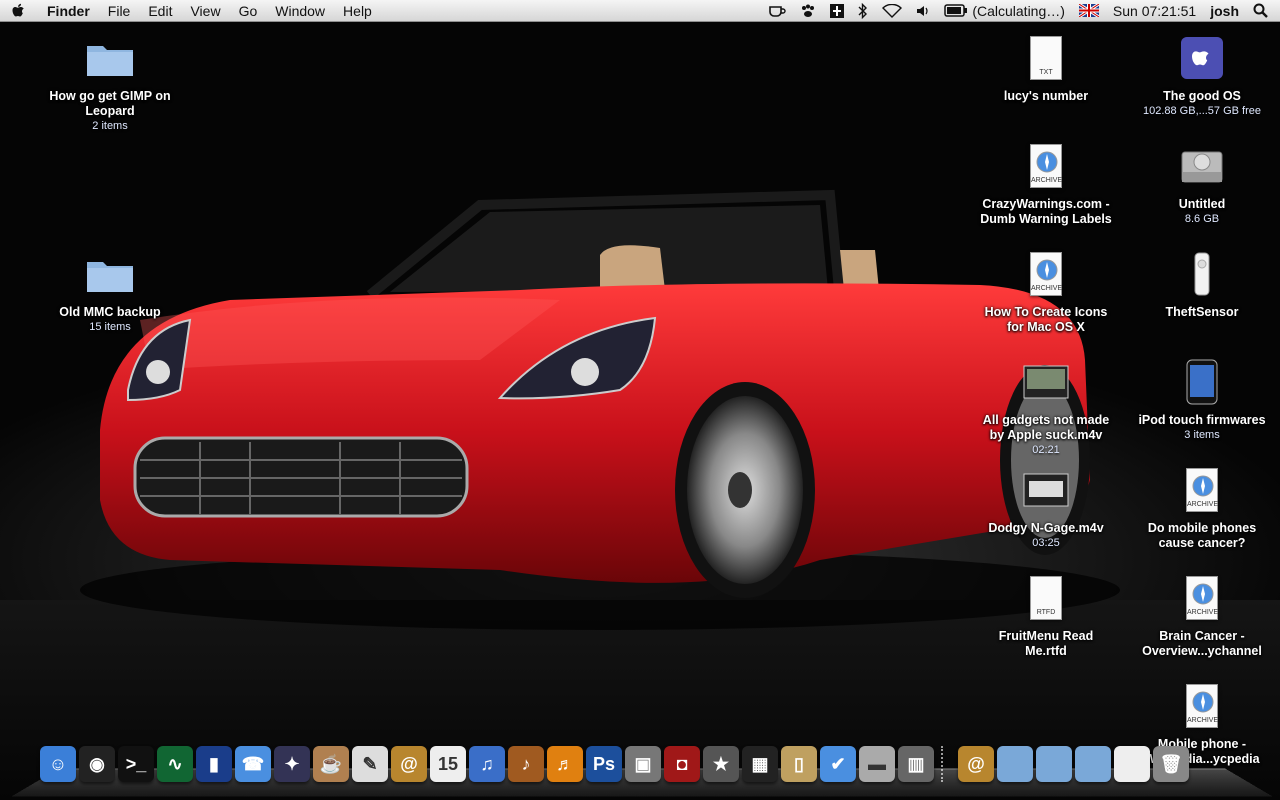  I want to click on desktop-item-info: 3 items, so click(1202, 435).